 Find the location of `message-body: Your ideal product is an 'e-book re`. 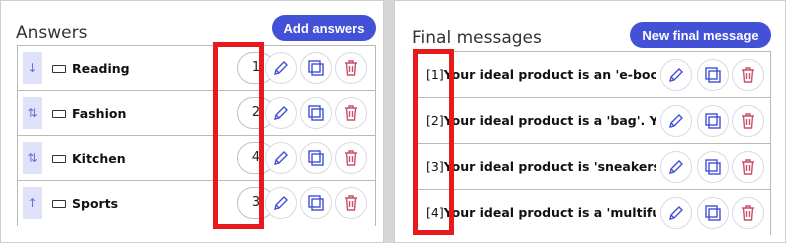

message-body: Your ideal product is an 'e-book re is located at coordinates (549, 74).